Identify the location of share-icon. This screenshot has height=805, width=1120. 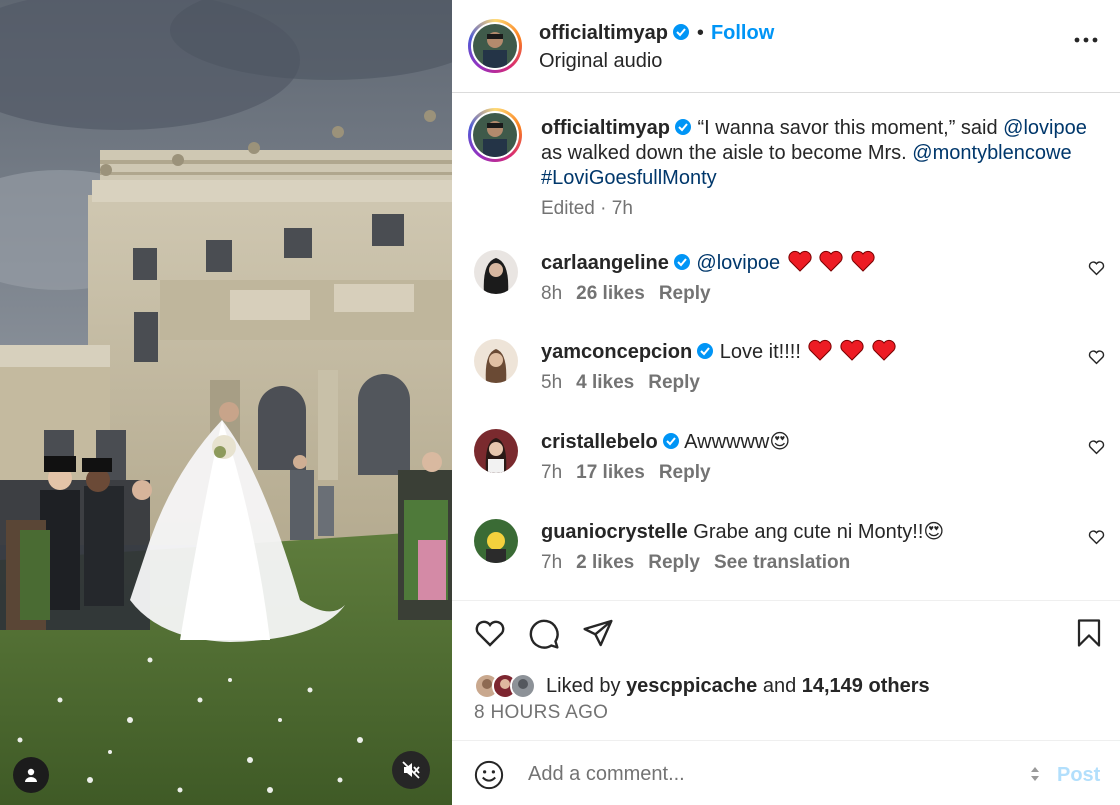
(598, 633).